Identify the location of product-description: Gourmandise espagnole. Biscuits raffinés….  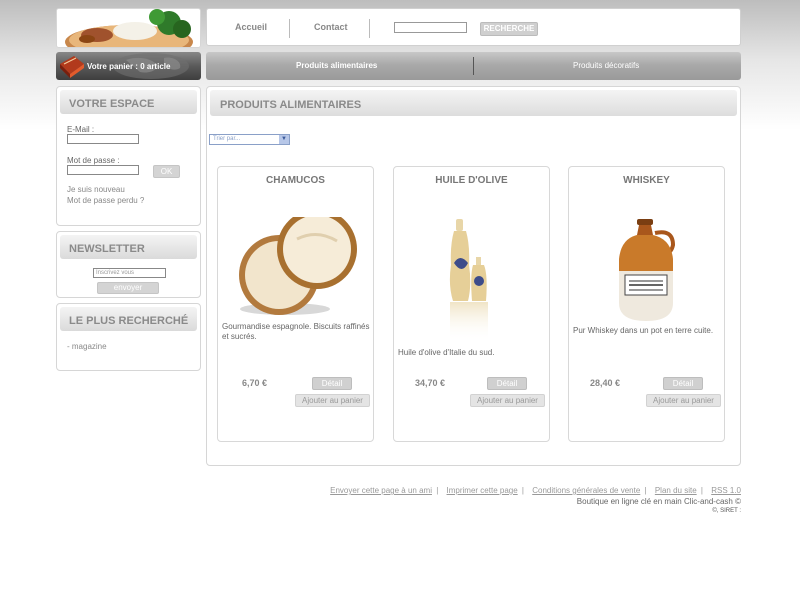
(296, 331).